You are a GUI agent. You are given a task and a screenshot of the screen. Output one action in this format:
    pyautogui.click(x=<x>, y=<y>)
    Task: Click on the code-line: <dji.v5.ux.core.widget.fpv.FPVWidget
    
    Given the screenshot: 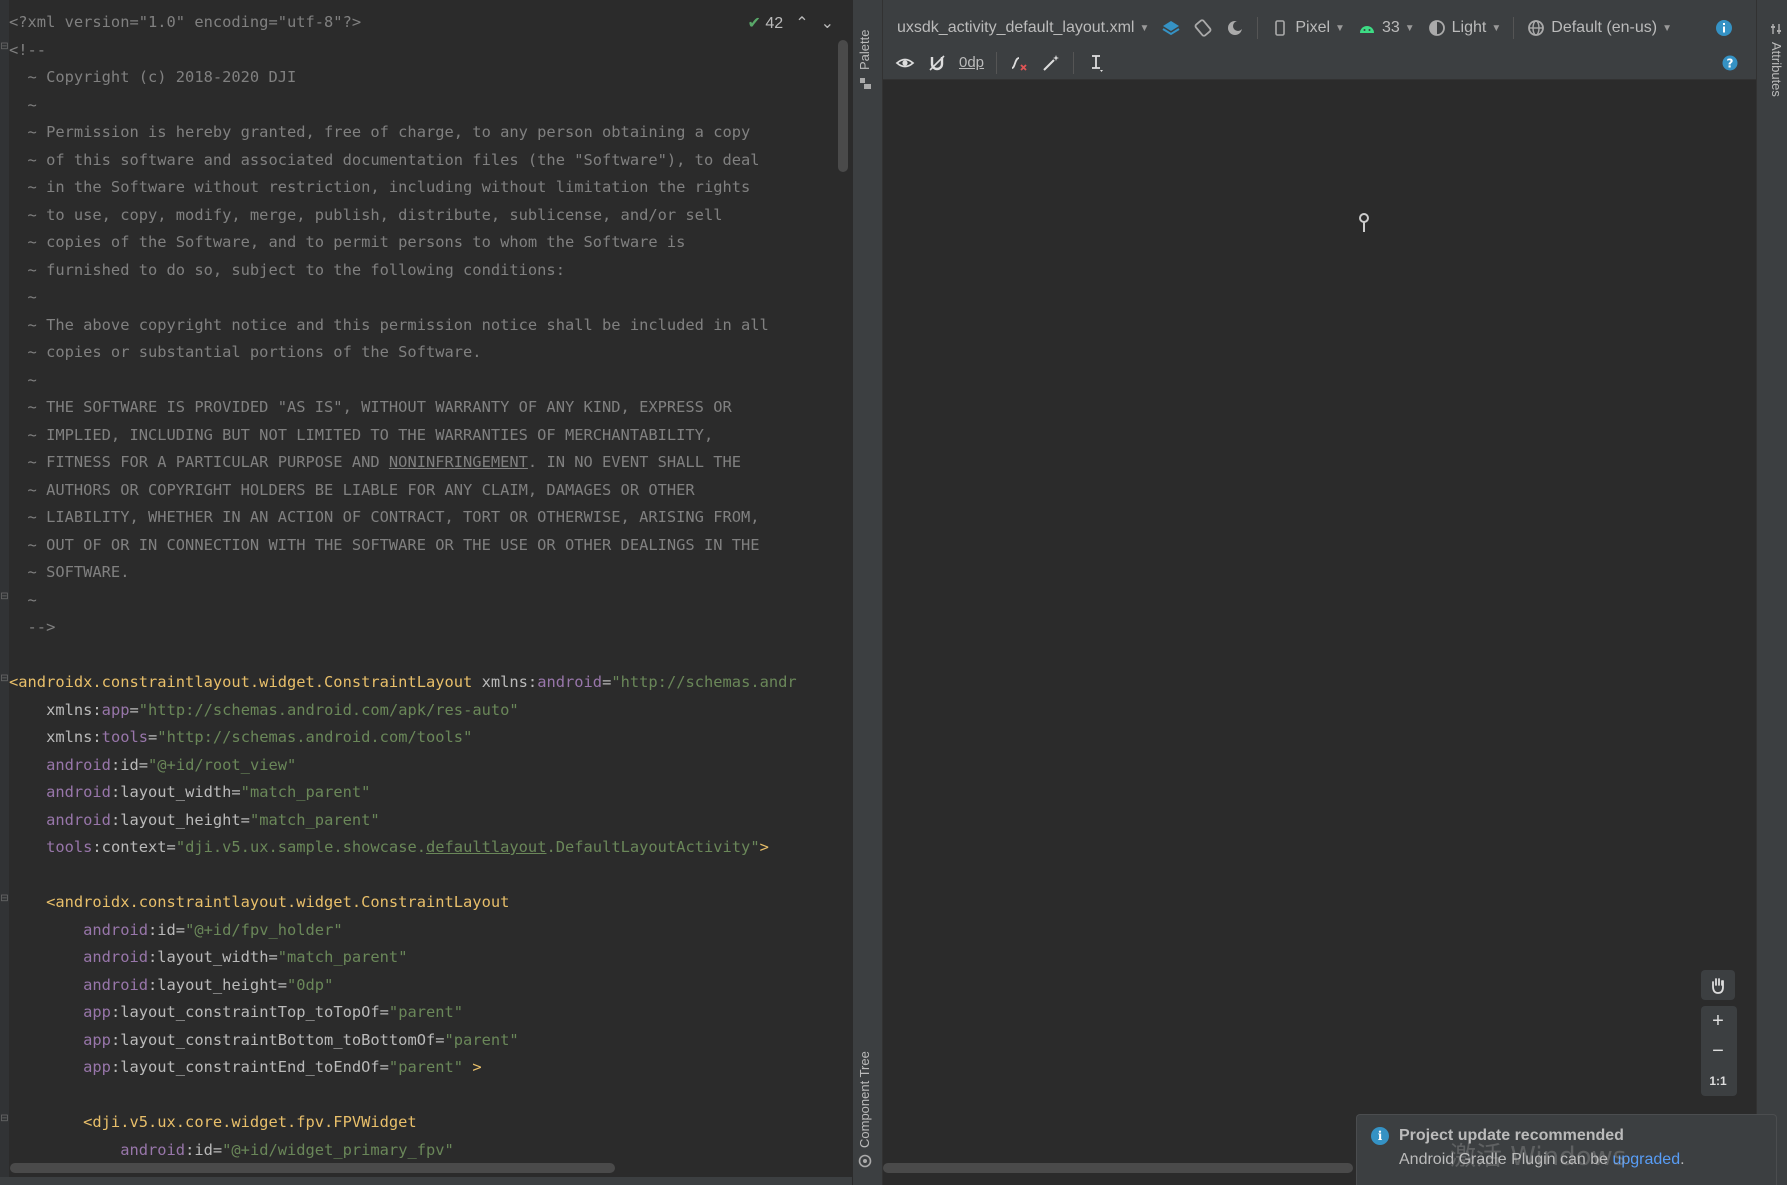 What is the action you would take?
    pyautogui.click(x=430, y=1123)
    